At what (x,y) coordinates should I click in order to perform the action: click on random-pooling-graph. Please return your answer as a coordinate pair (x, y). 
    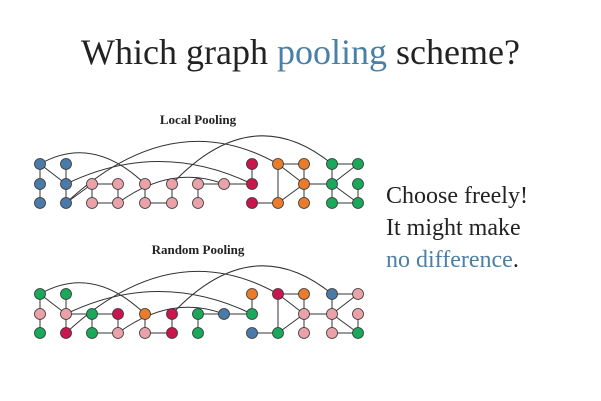
    Looking at the image, I should click on (199, 302).